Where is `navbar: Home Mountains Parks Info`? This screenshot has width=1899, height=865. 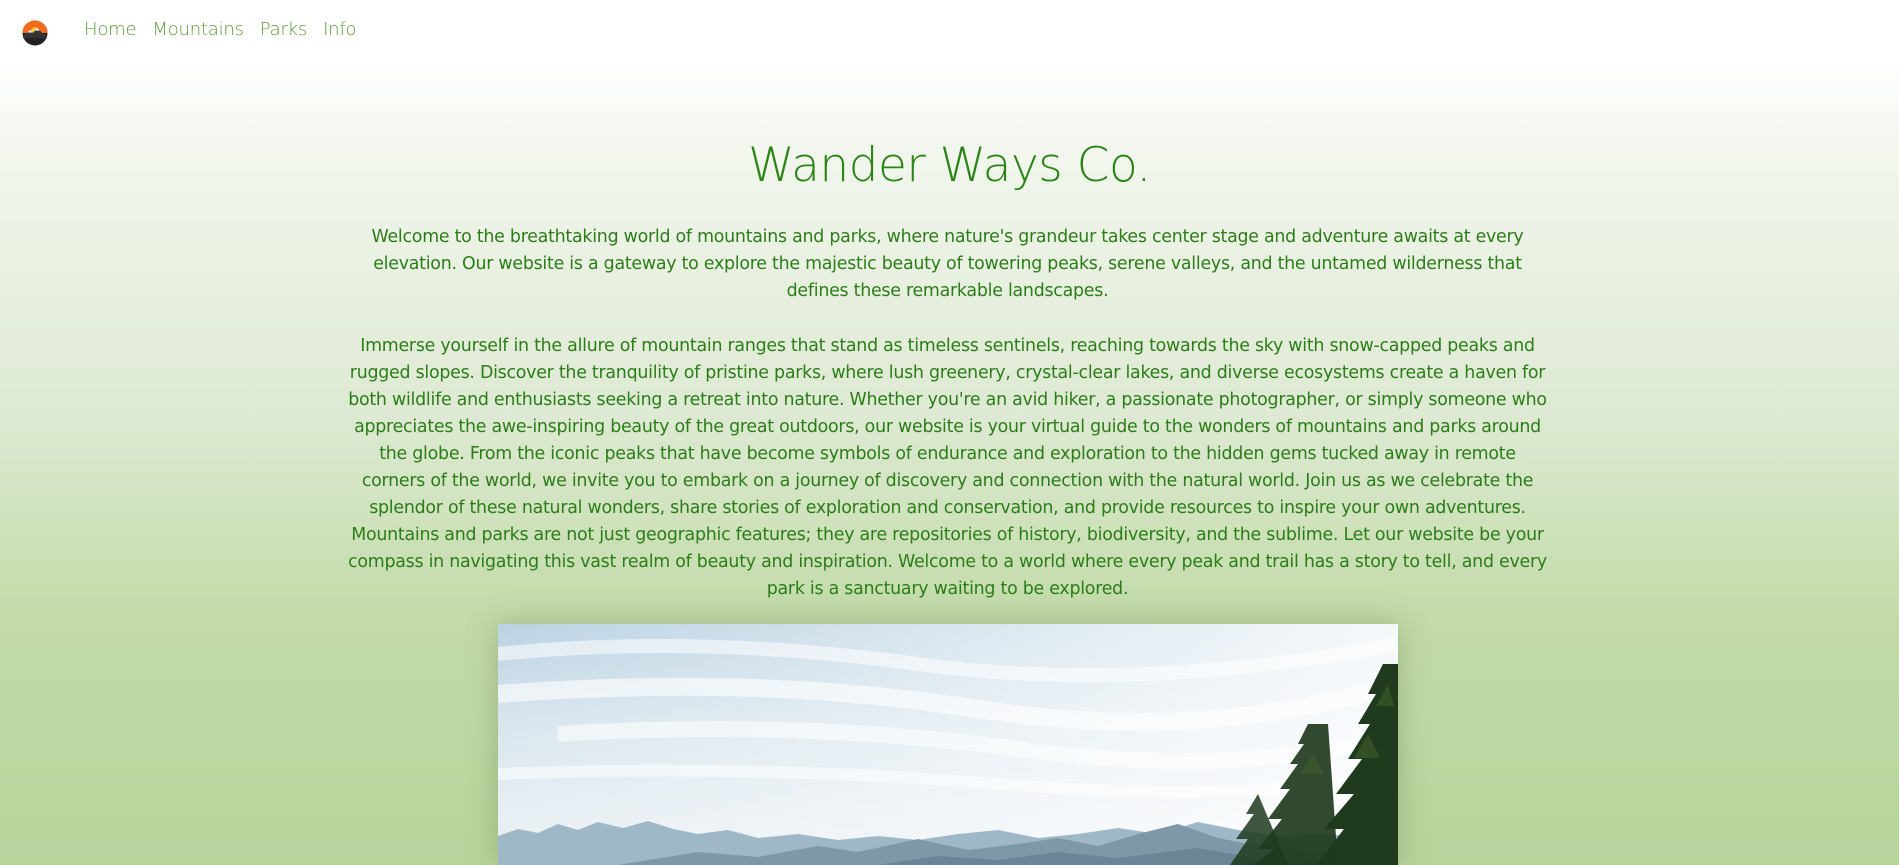 navbar: Home Mountains Parks Info is located at coordinates (949, 31).